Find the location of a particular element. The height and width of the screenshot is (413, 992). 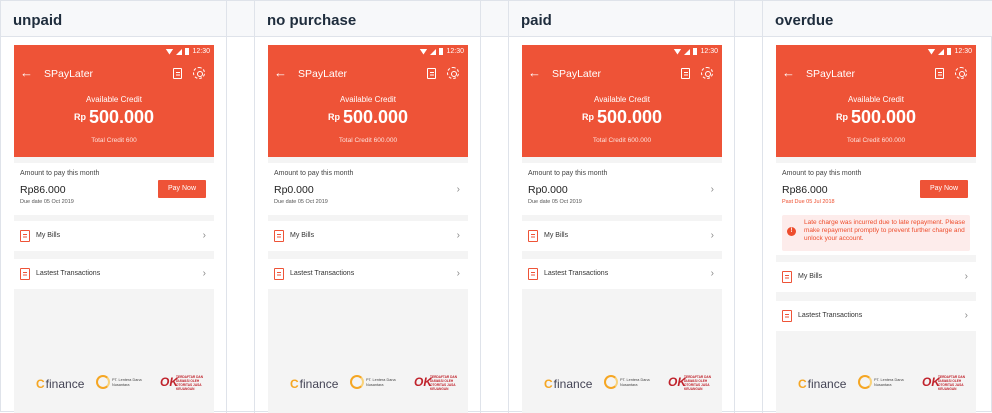

column-header-no-purchase: no purchase is located at coordinates (368, 19).